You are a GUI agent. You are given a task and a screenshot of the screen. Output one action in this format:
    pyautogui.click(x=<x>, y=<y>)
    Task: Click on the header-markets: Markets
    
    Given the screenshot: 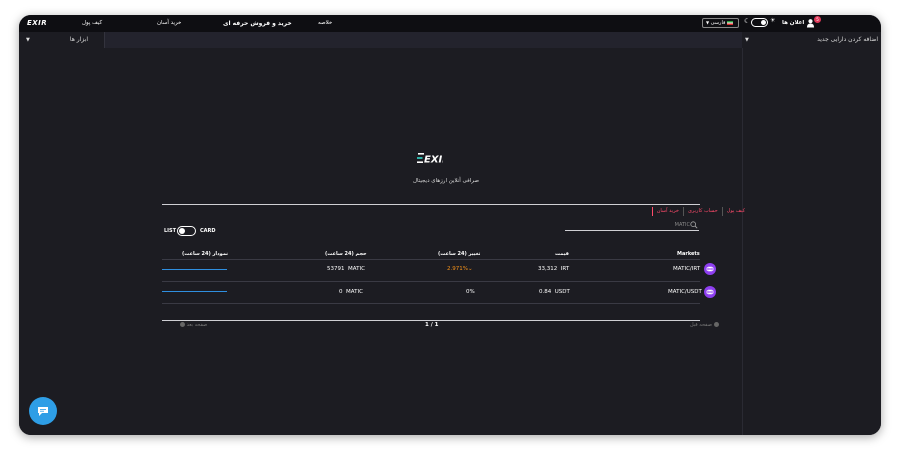 What is the action you would take?
    pyautogui.click(x=688, y=254)
    